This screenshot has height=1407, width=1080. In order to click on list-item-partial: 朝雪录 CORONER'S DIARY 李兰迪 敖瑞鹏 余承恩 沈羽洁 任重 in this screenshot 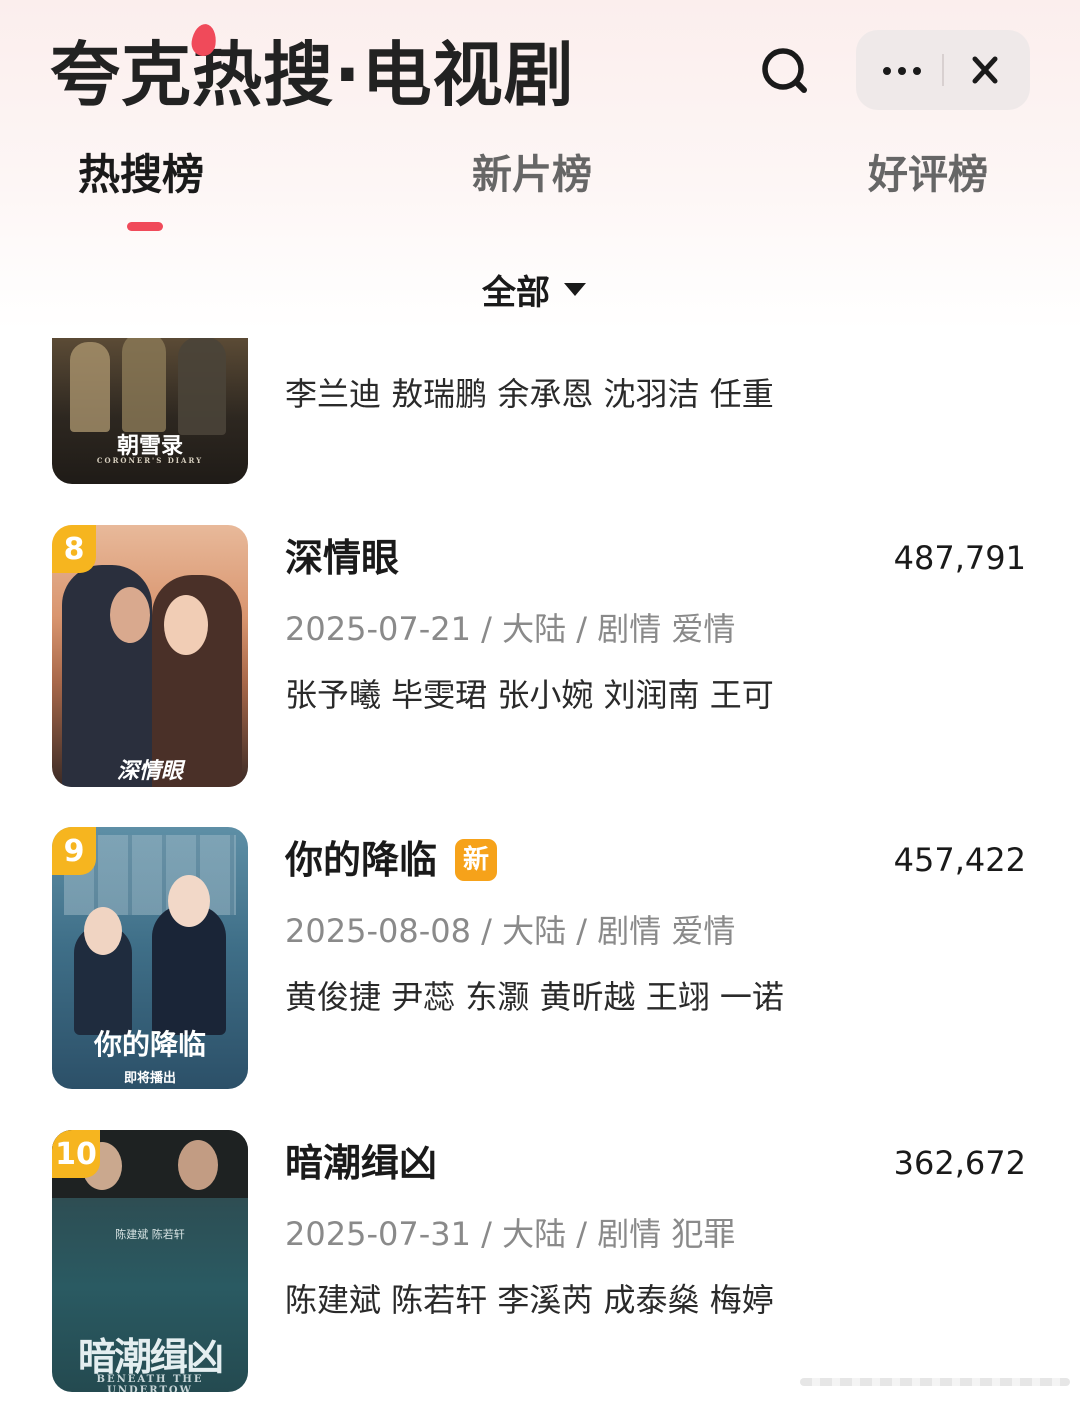, I will do `click(540, 411)`.